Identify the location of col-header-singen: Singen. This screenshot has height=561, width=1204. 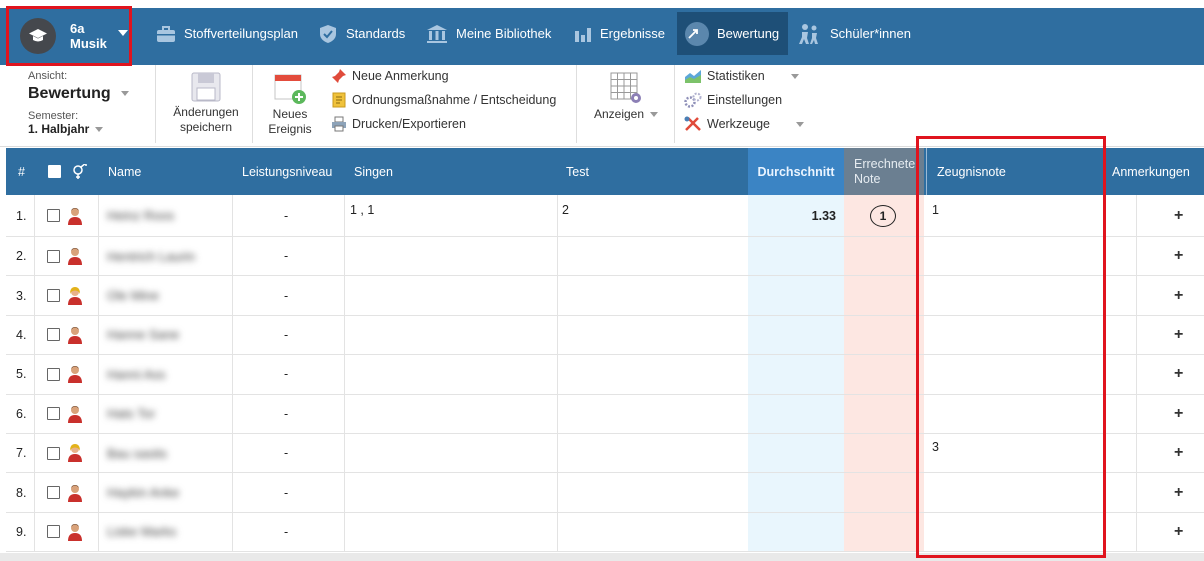
(373, 171).